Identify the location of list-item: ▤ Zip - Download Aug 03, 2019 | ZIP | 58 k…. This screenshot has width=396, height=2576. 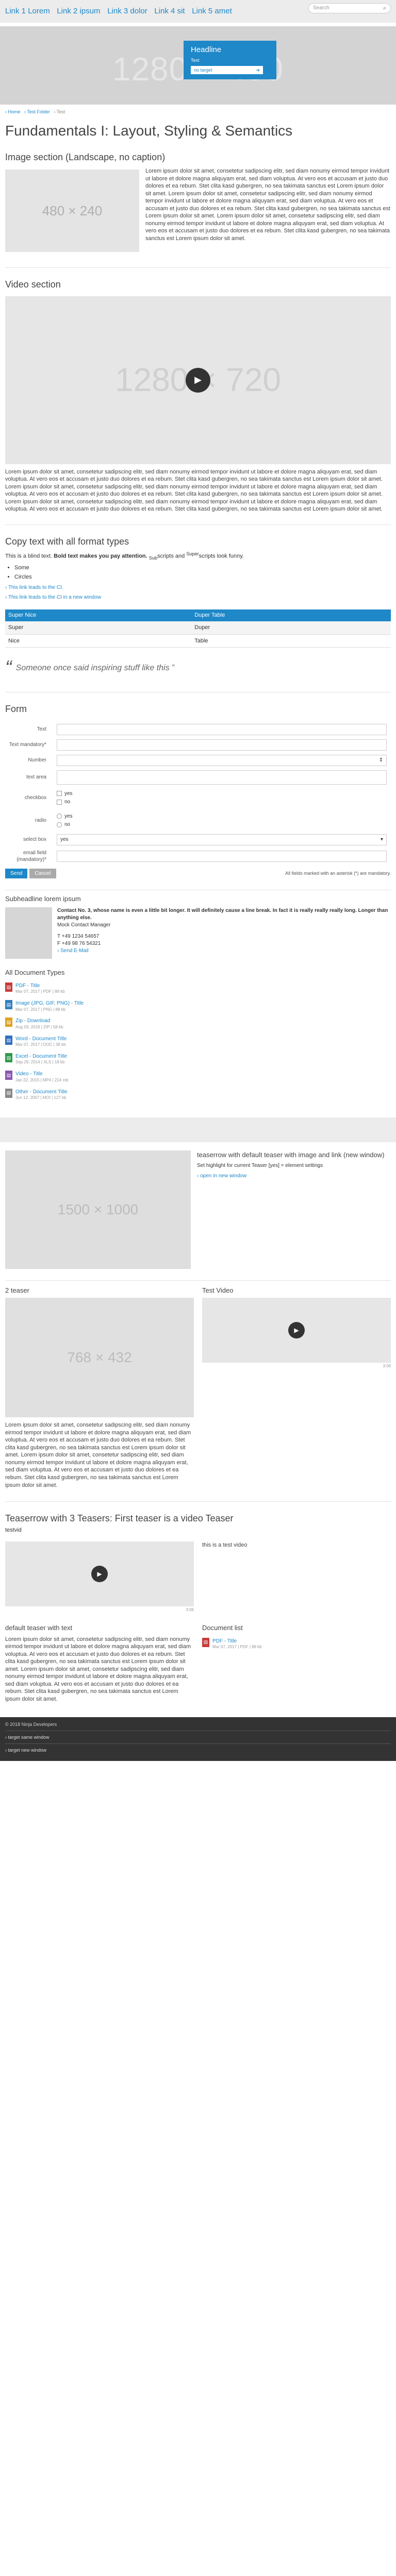
(198, 1024).